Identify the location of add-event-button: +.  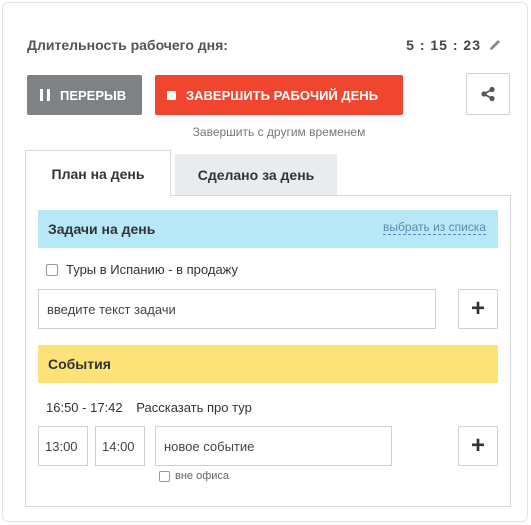
(478, 446).